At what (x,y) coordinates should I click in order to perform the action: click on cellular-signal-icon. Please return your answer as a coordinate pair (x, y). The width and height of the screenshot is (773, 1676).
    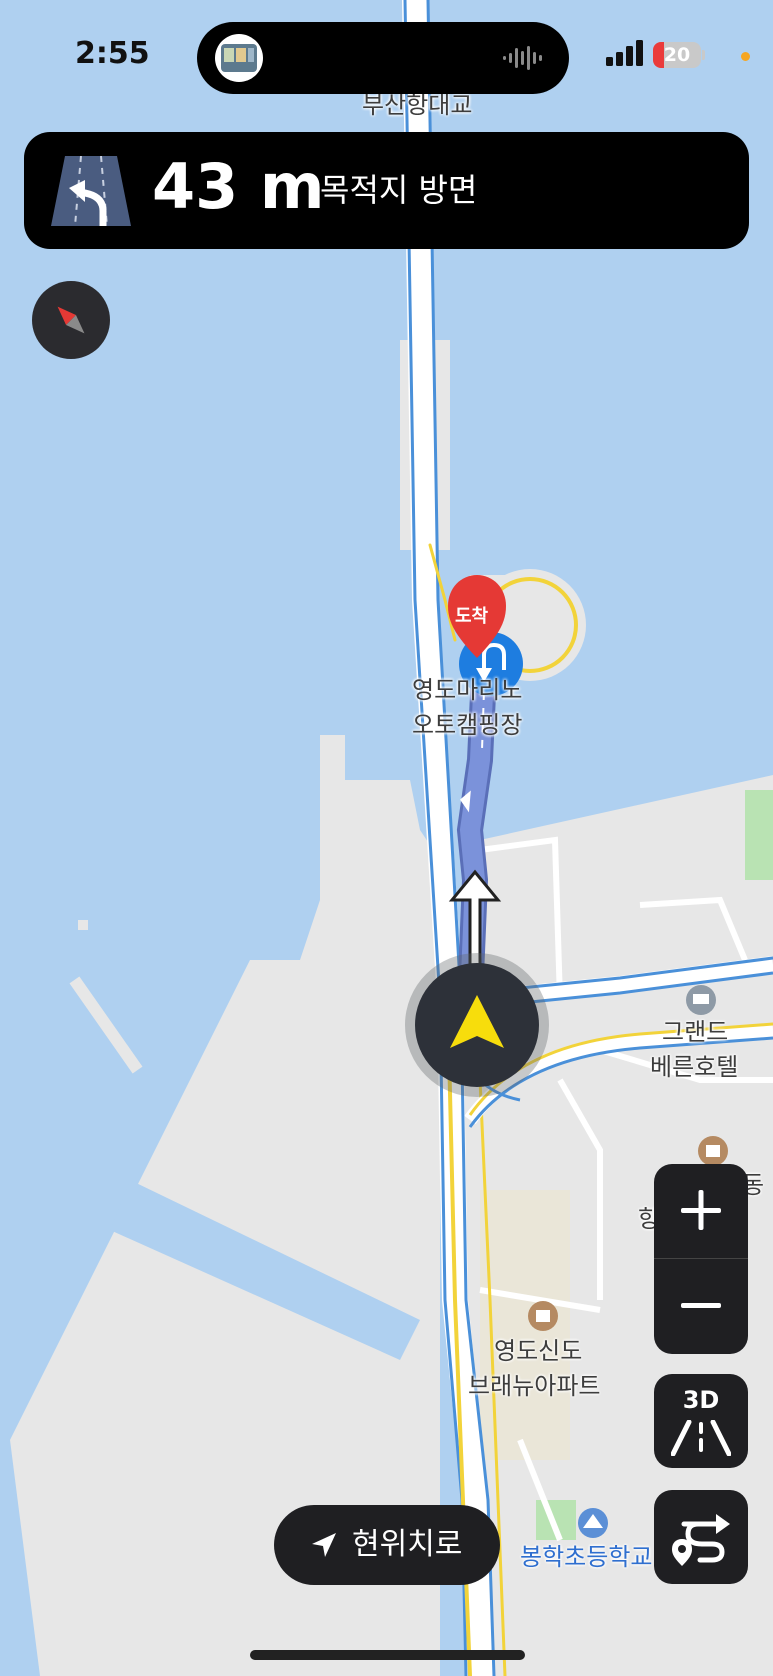
    Looking at the image, I should click on (624, 53).